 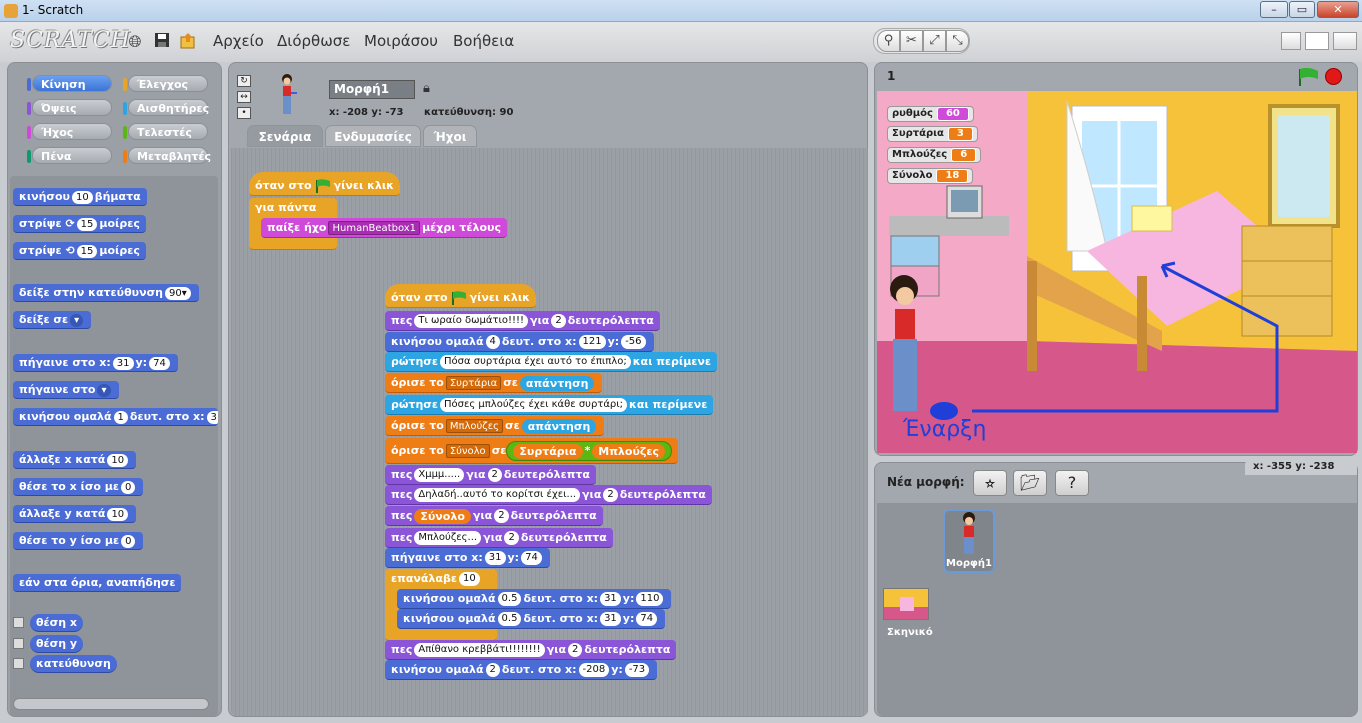 I want to click on glide-block: κινήσου ομαλά 0.5 δευτ. στο x: 31 y: 74, so click(x=531, y=619).